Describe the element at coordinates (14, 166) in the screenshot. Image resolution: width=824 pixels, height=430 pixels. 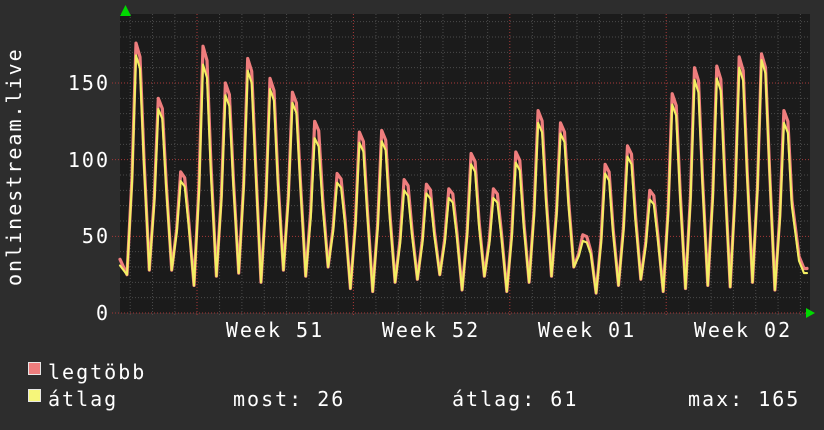
I see `graph-title-vertical: onlinestream.live` at that location.